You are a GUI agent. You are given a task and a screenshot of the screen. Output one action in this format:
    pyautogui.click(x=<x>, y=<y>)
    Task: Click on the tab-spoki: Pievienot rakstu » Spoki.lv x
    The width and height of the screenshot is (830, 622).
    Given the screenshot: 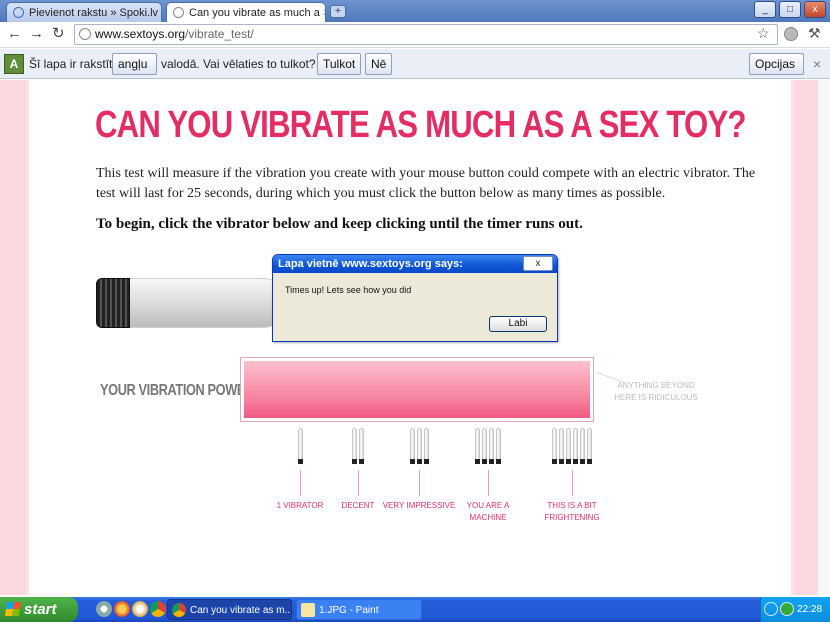 What is the action you would take?
    pyautogui.click(x=84, y=12)
    